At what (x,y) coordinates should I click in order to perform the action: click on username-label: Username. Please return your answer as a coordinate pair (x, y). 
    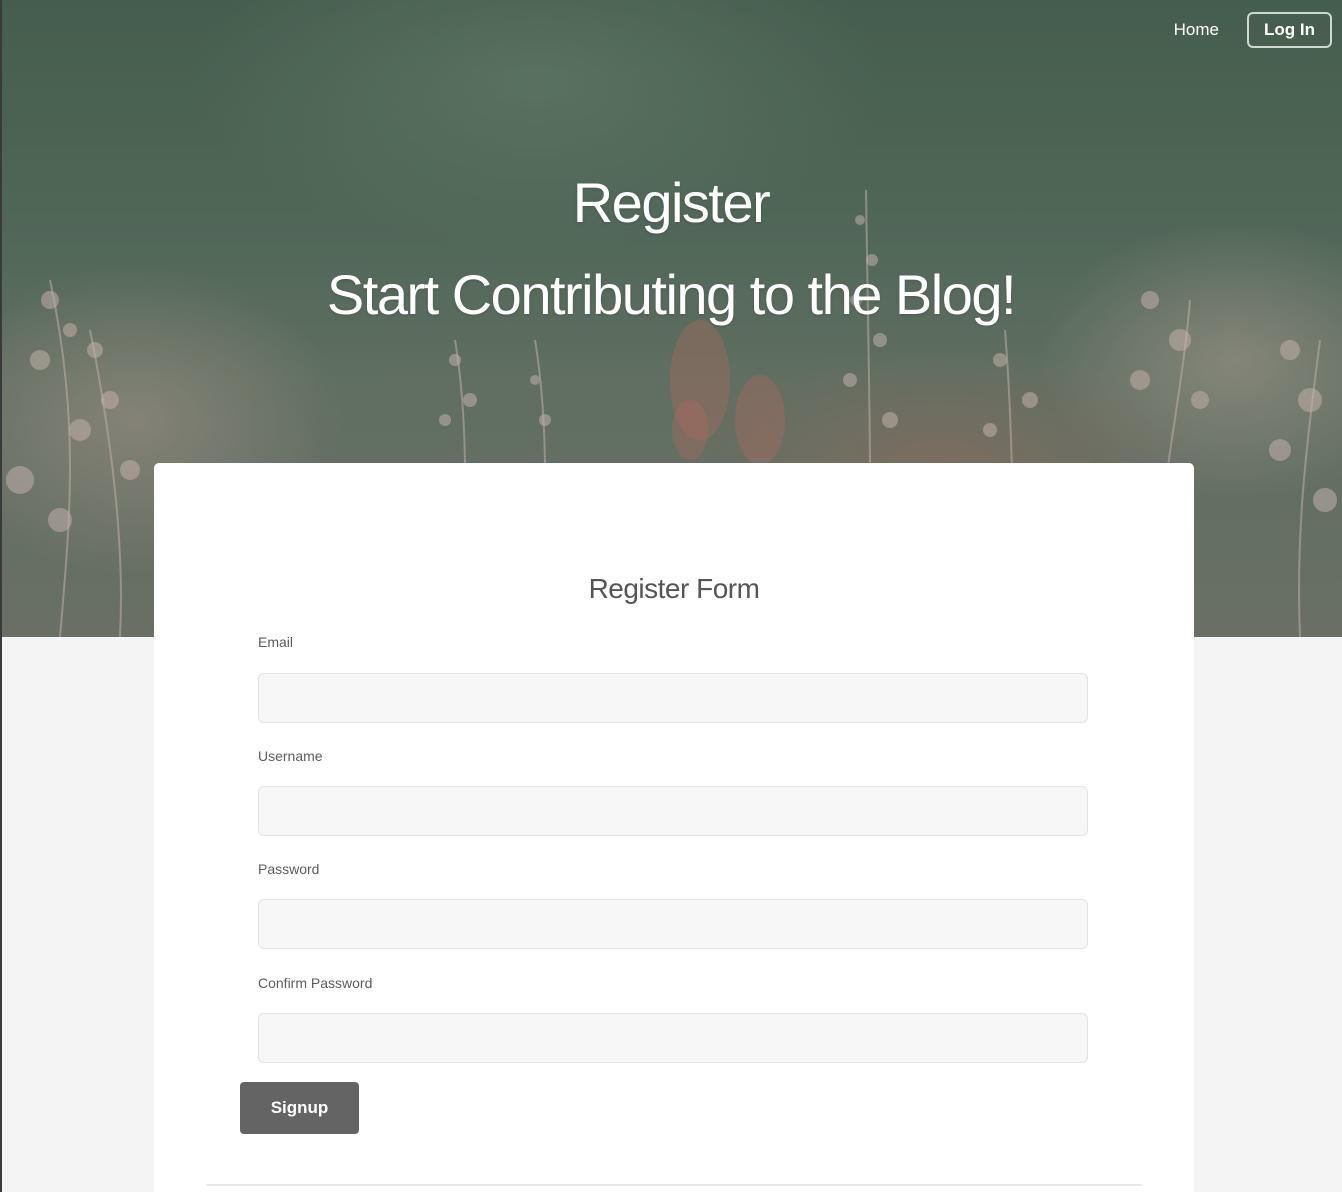
    Looking at the image, I should click on (290, 756).